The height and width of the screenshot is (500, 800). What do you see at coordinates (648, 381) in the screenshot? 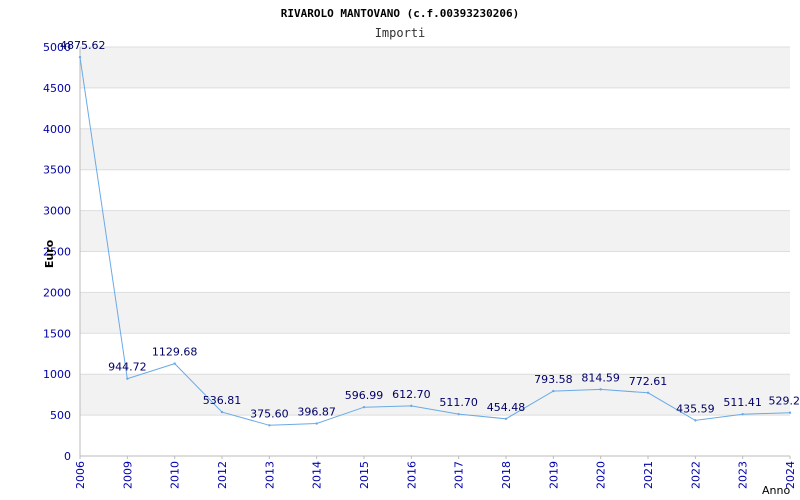
I see `data-label: 772.61` at bounding box center [648, 381].